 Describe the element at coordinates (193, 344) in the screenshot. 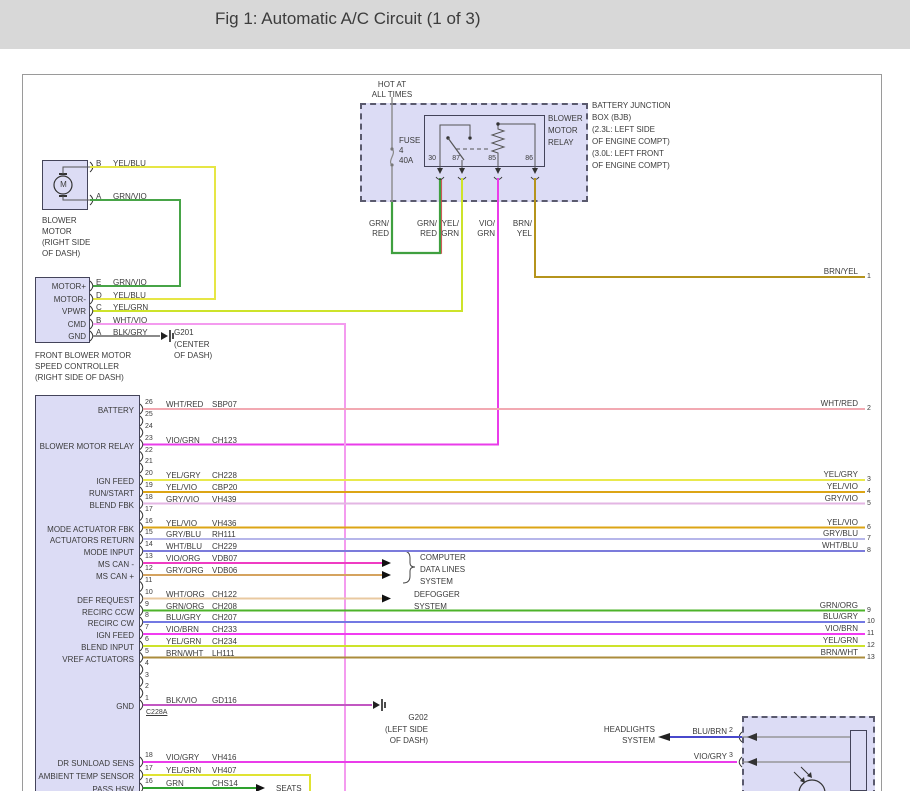

I see `g201-label: G201 (CENTER OF DASH)` at that location.